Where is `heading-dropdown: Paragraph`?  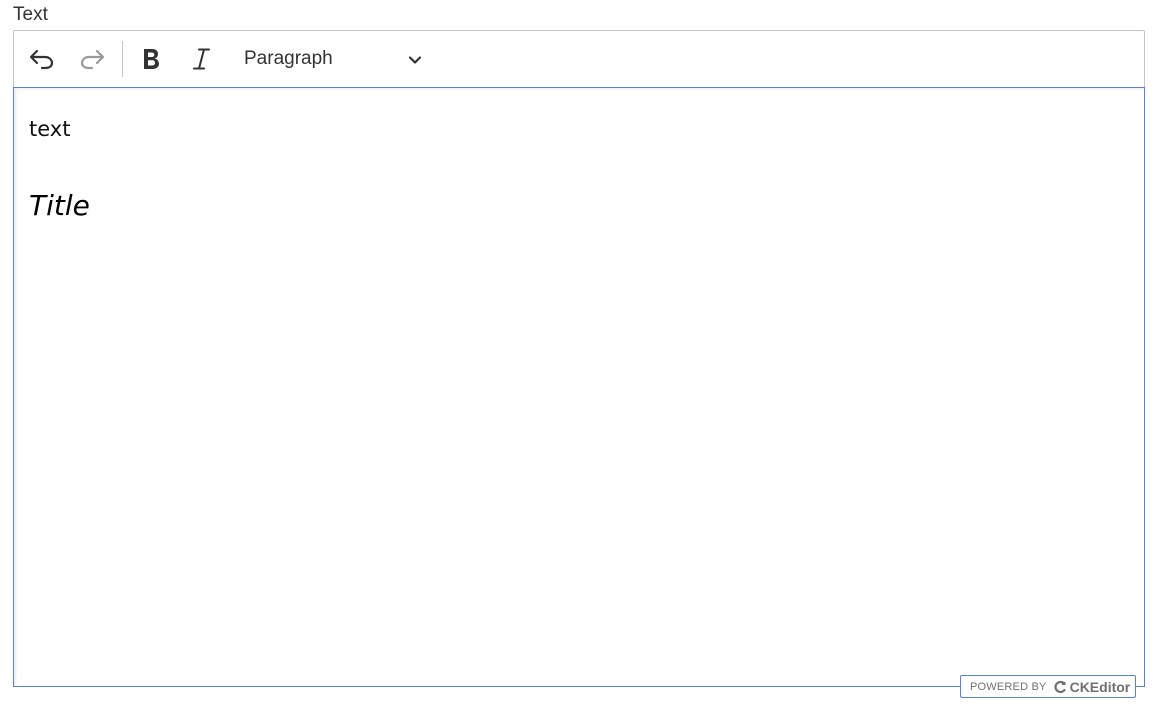
heading-dropdown: Paragraph is located at coordinates (334, 59).